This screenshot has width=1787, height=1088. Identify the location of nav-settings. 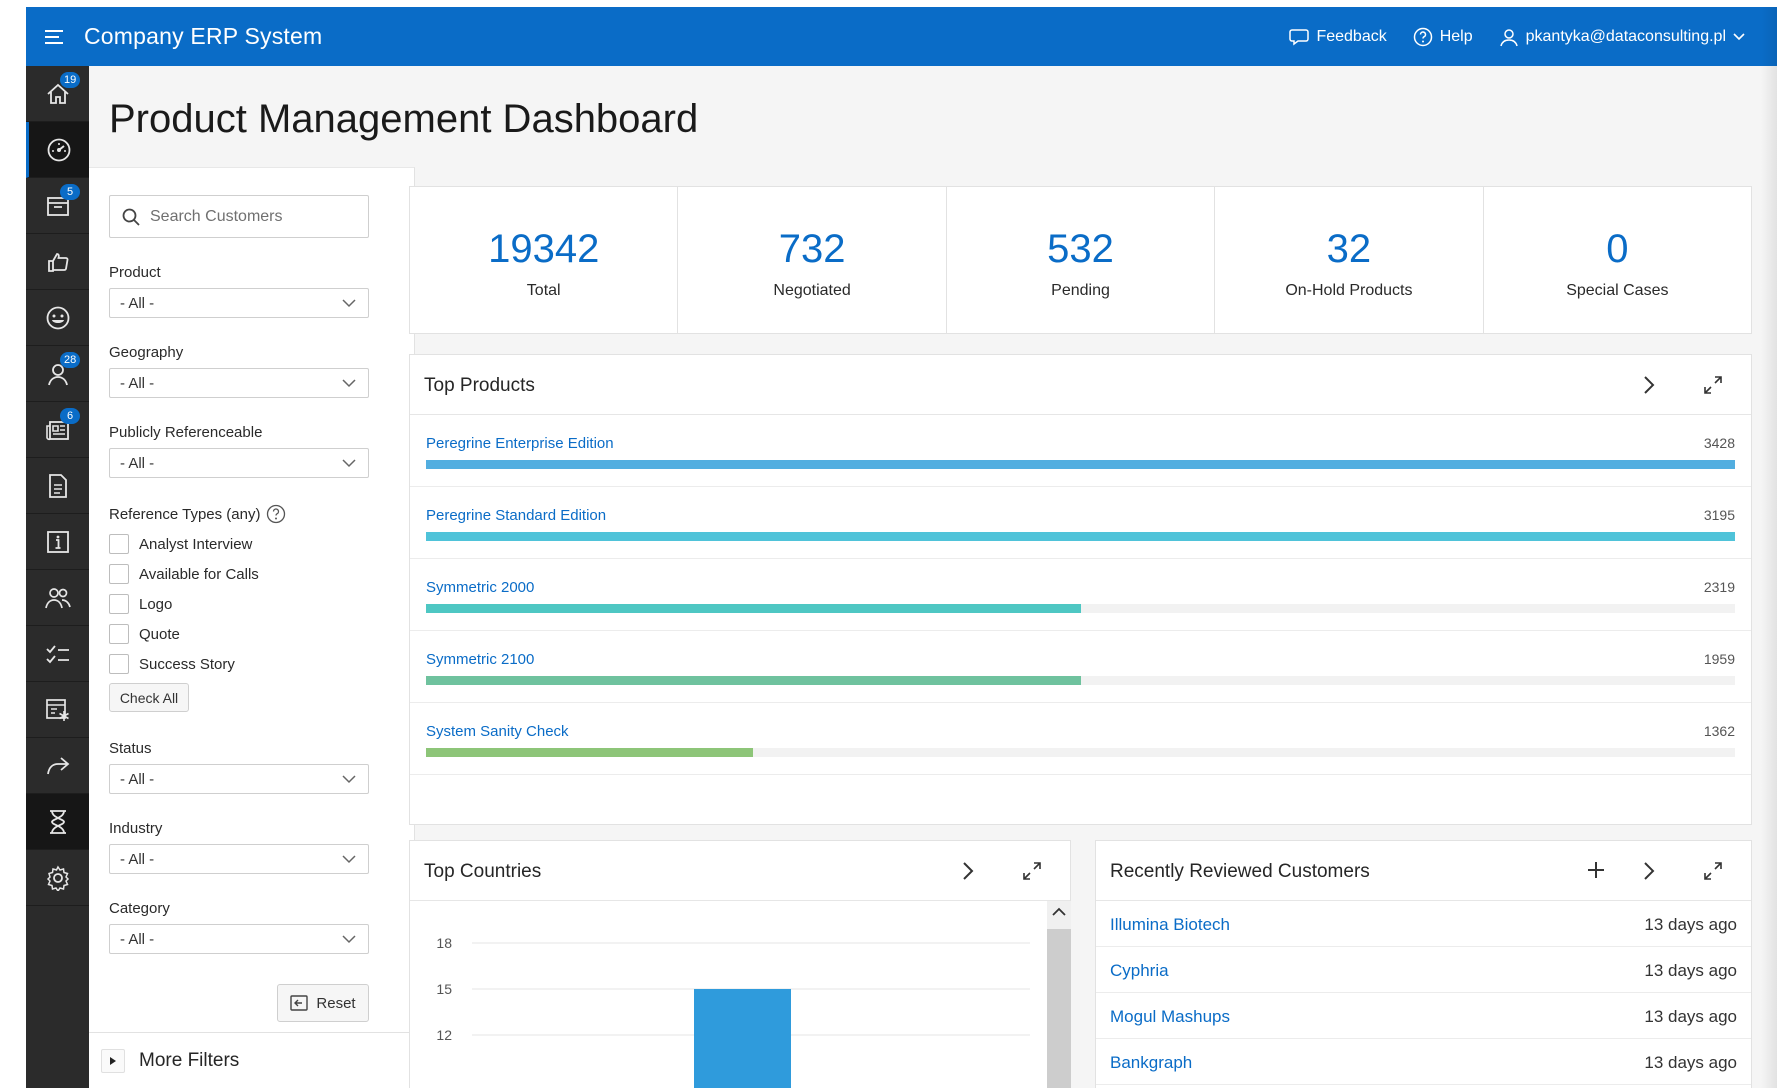
(57, 878).